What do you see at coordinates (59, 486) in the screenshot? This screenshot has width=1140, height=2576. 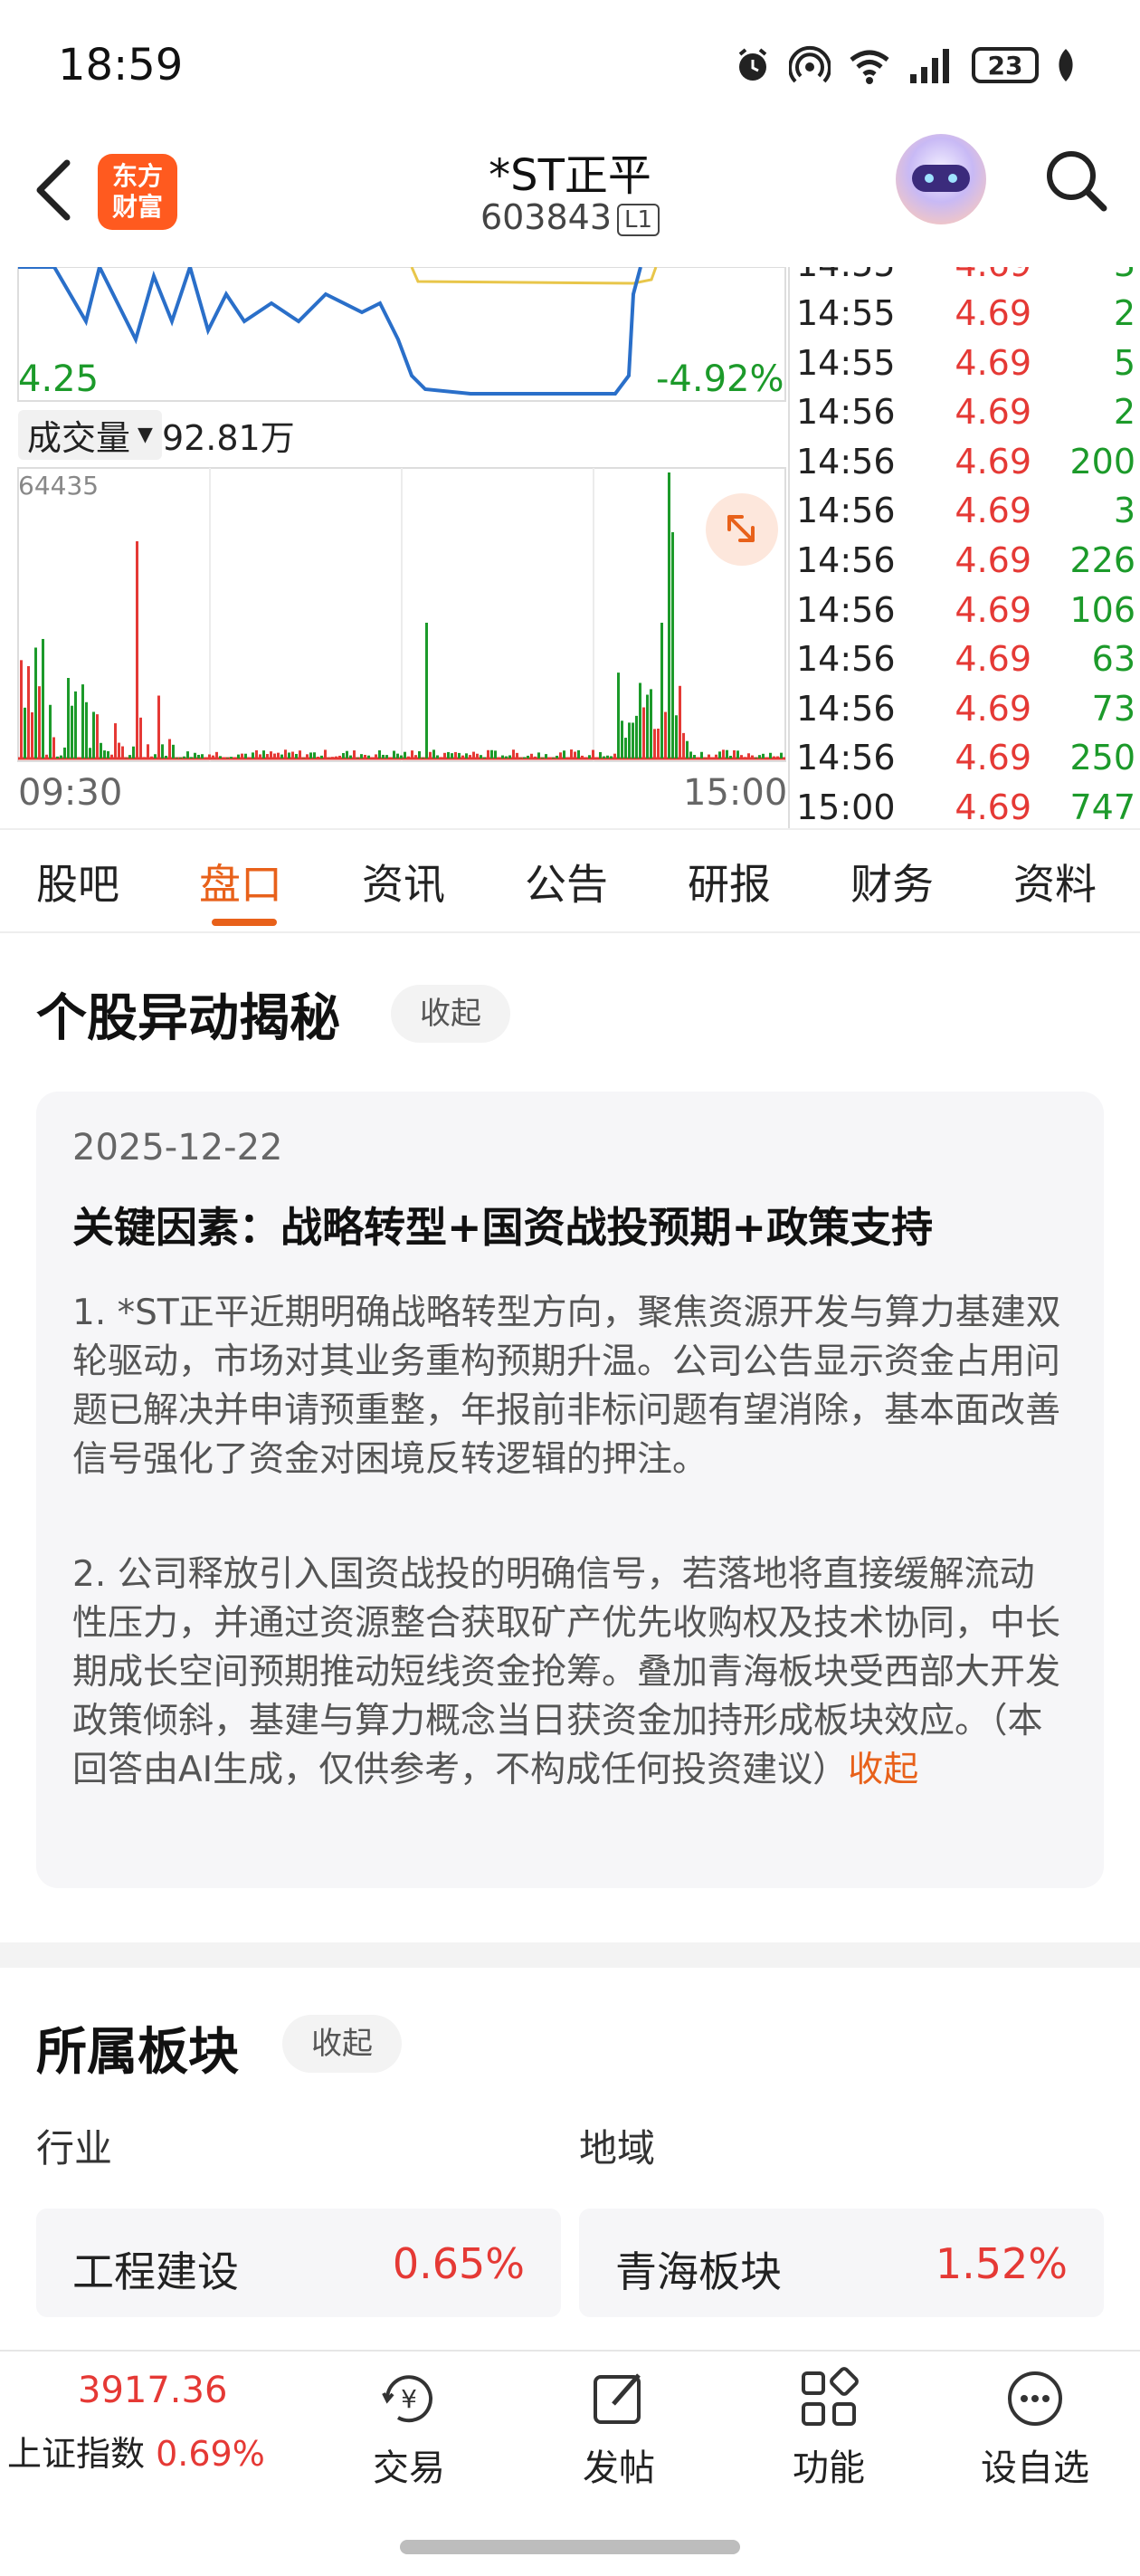 I see `volume-max-label: 64435` at bounding box center [59, 486].